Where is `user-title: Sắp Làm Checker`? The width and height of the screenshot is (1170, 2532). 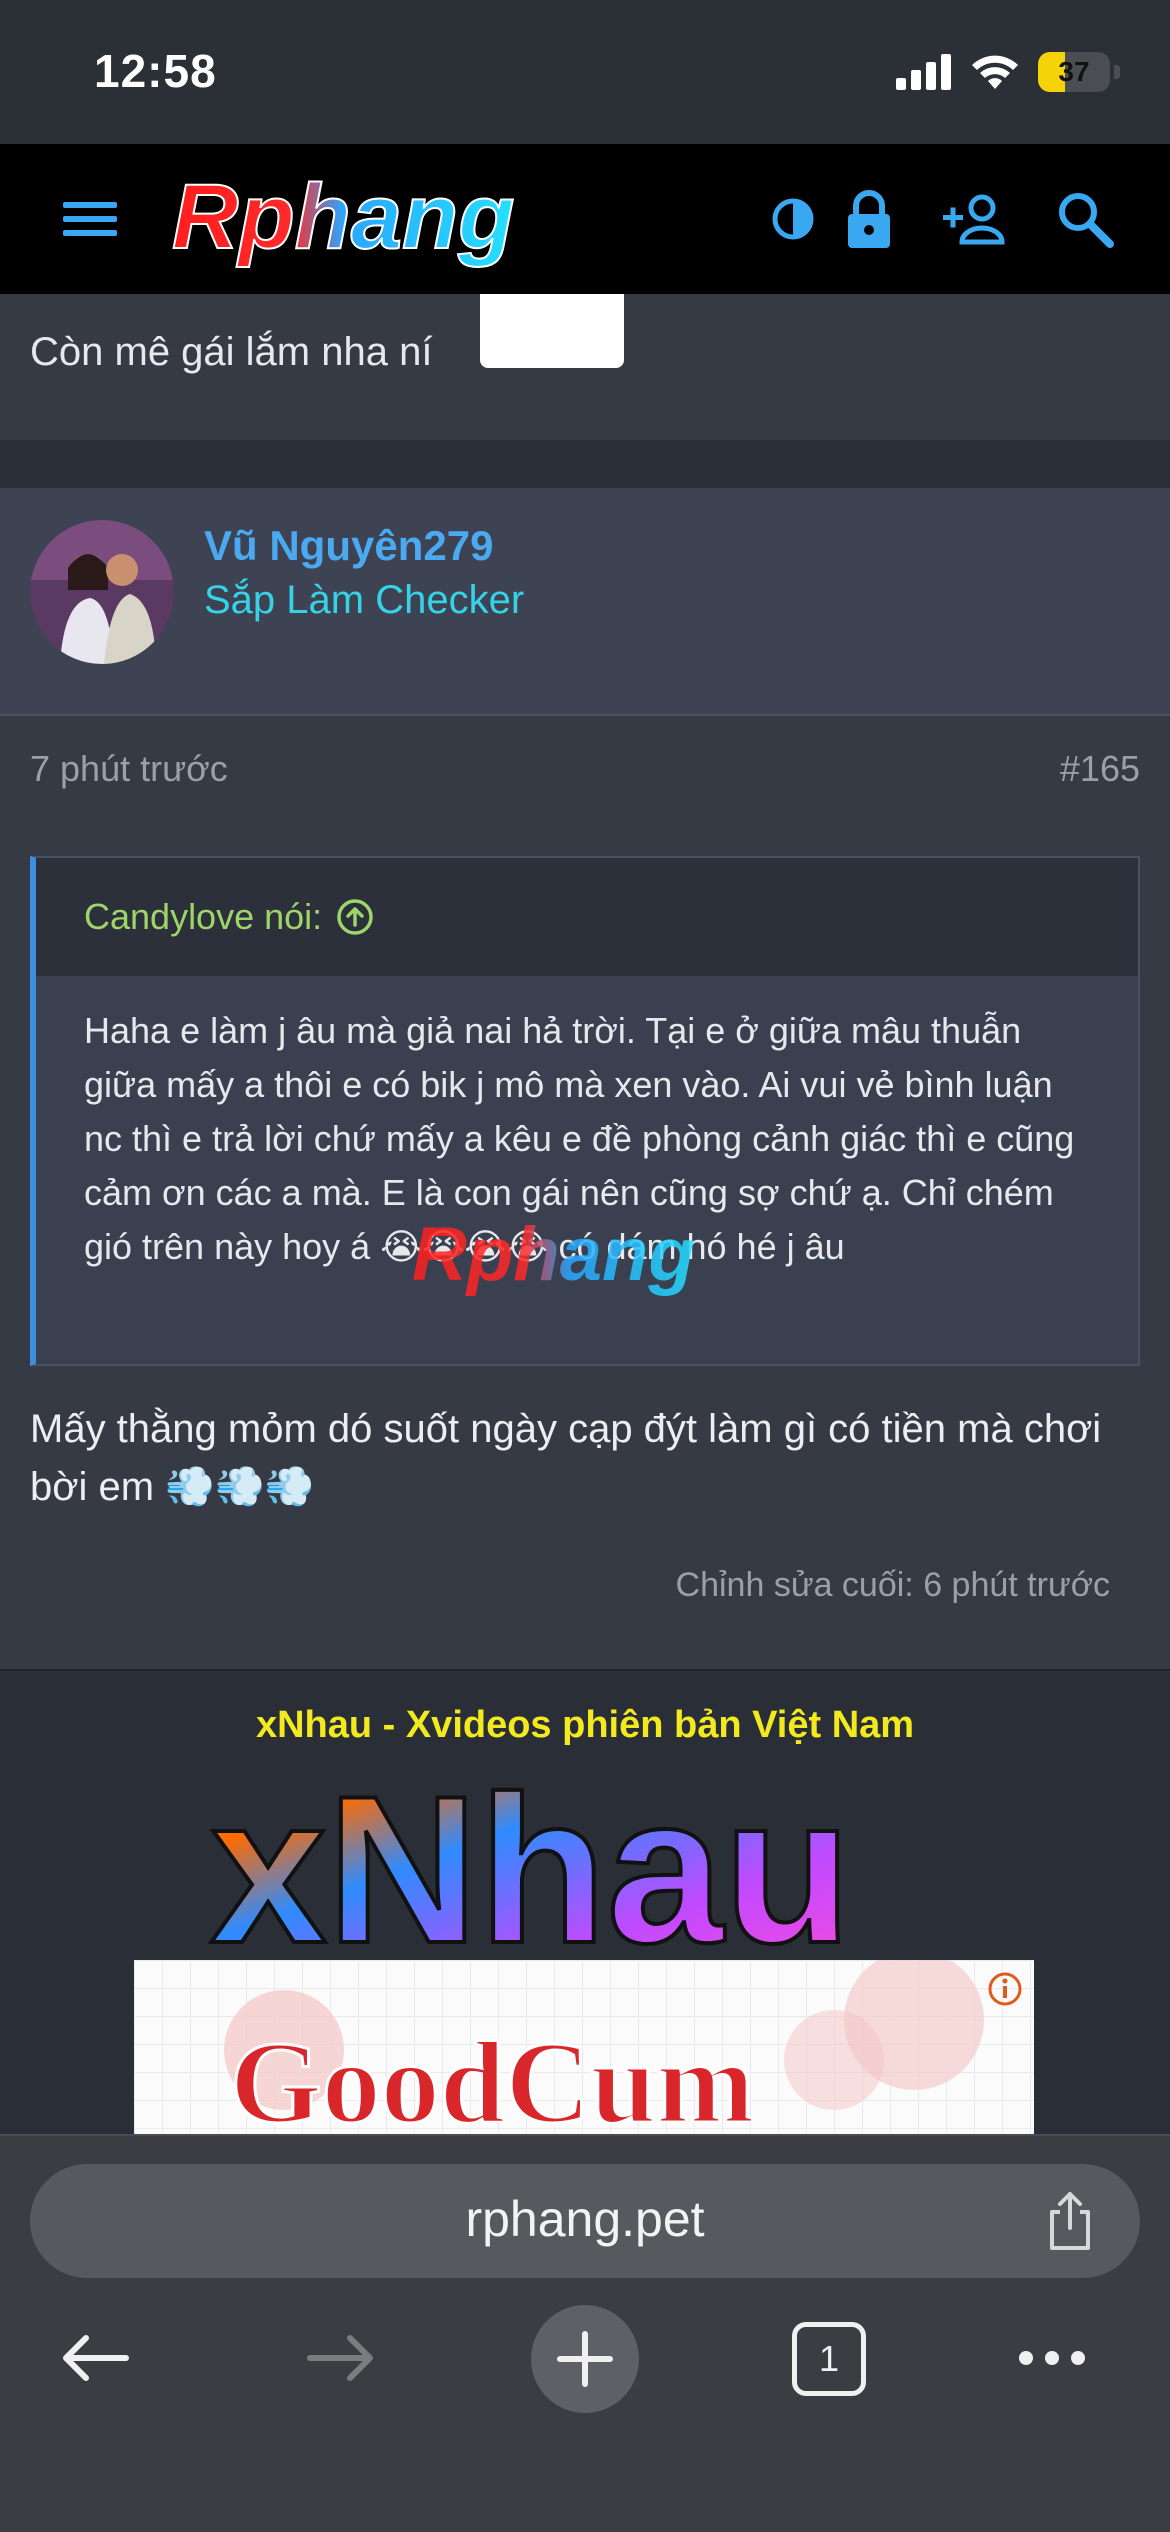
user-title: Sắp Làm Checker is located at coordinates (364, 600).